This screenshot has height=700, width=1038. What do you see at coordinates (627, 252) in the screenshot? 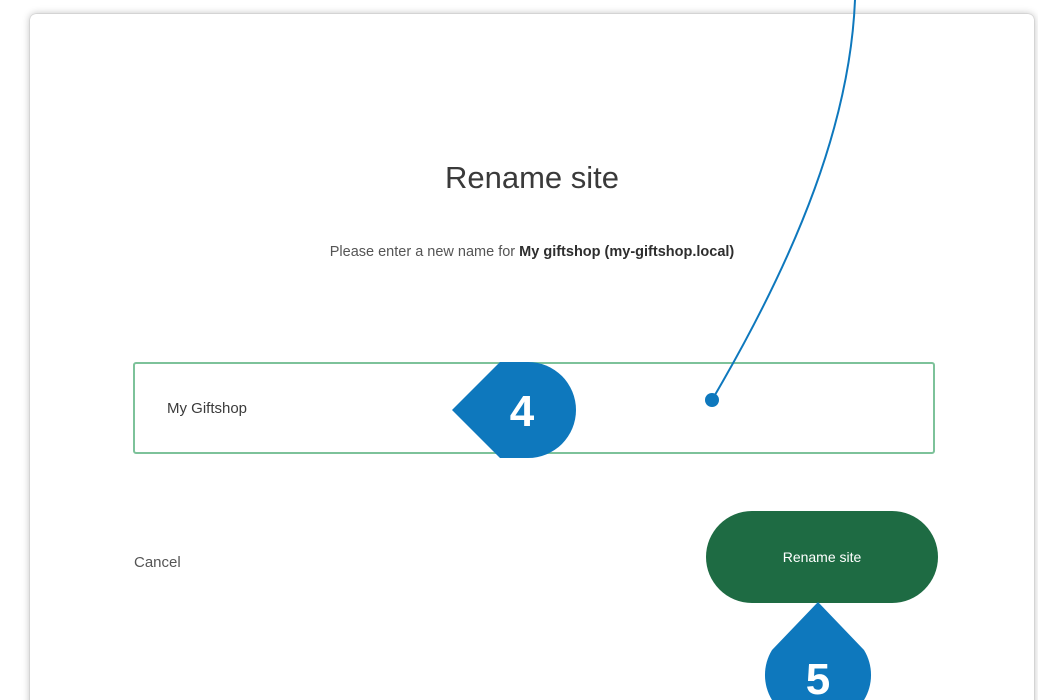
I see `current-site-name: My giftshop (my-giftshop.local)` at bounding box center [627, 252].